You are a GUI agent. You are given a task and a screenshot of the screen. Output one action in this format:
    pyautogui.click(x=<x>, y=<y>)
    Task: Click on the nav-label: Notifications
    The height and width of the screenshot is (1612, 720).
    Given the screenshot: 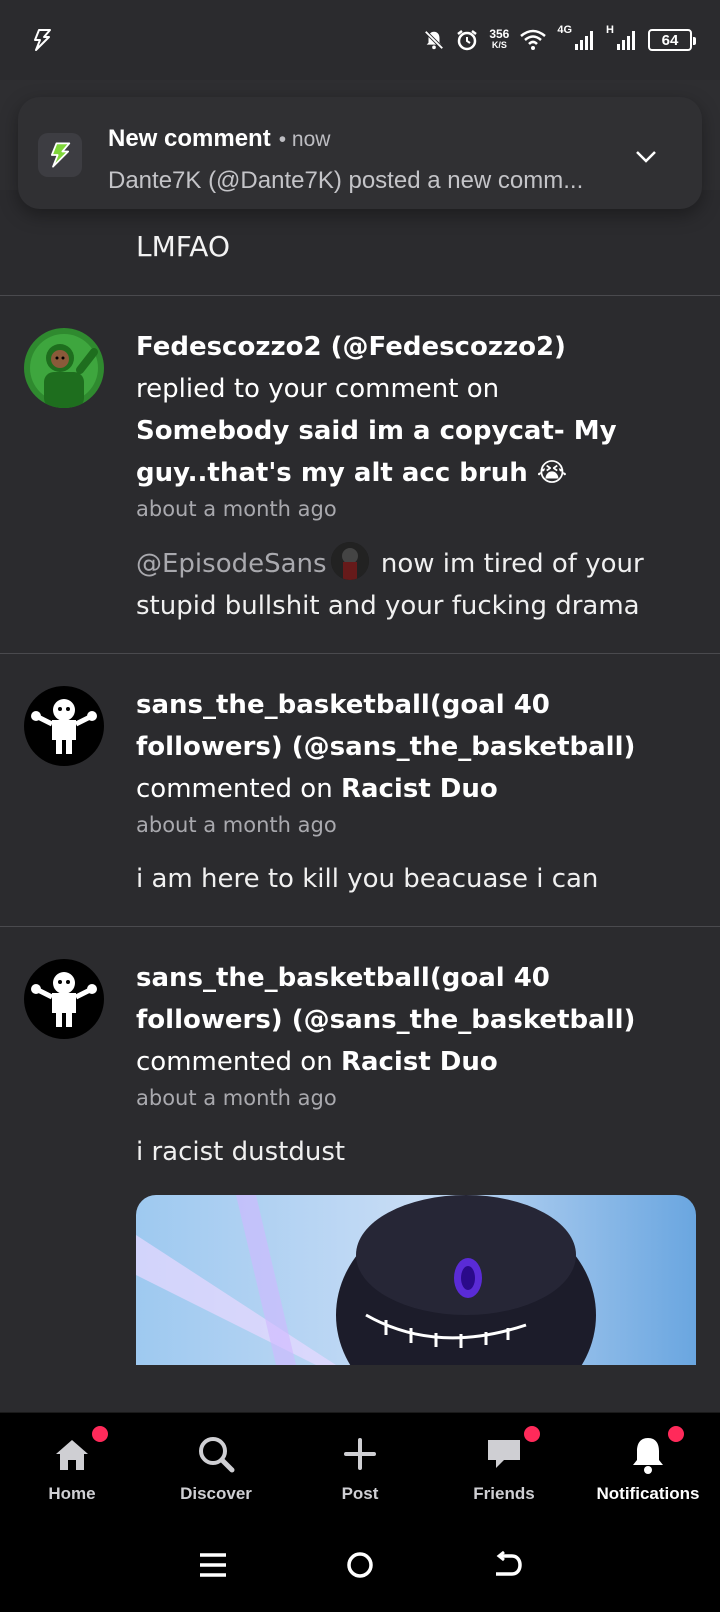 What is the action you would take?
    pyautogui.click(x=648, y=1493)
    